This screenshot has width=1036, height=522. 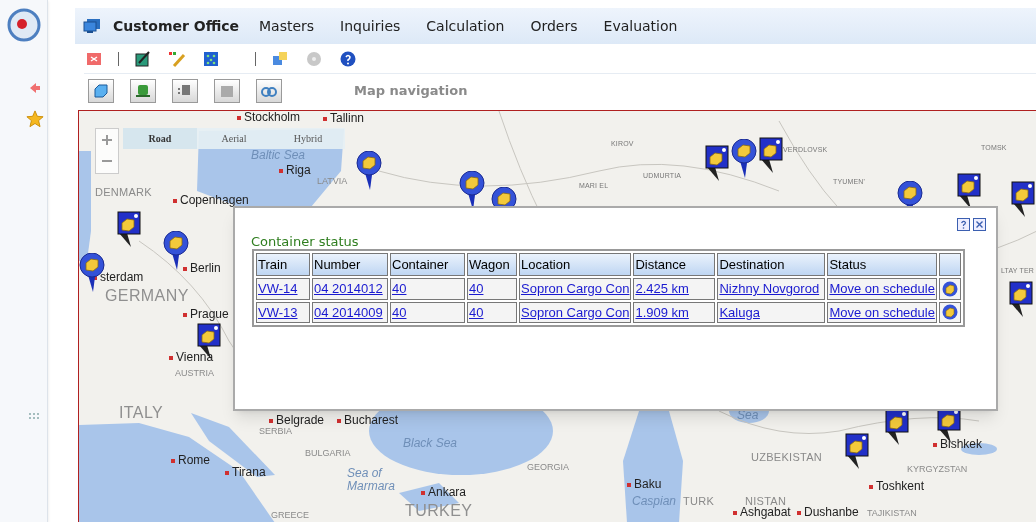 I want to click on column-header: Number, so click(x=350, y=264).